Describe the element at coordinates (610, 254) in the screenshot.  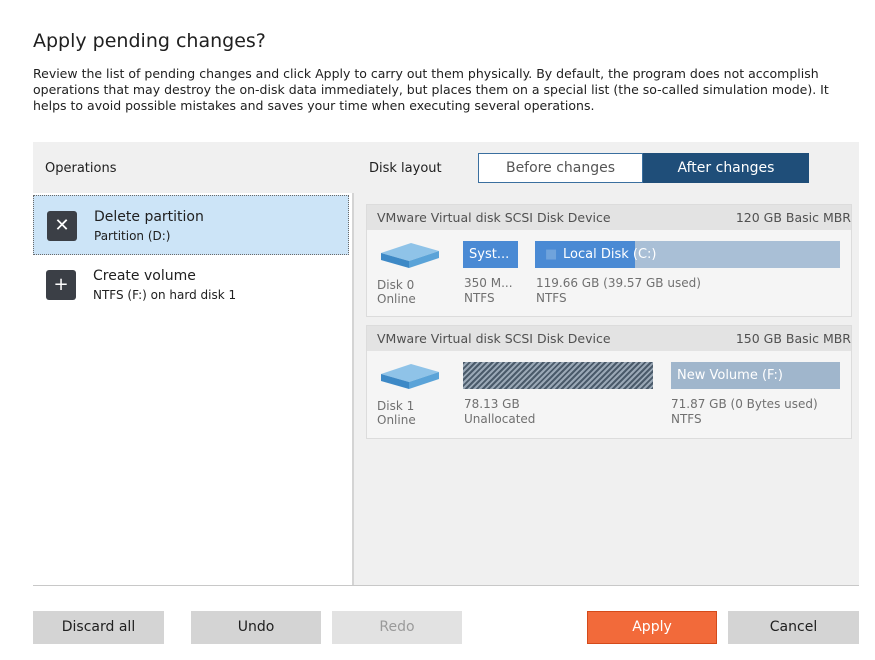
I see `partition-label: Local Disk (C:)` at that location.